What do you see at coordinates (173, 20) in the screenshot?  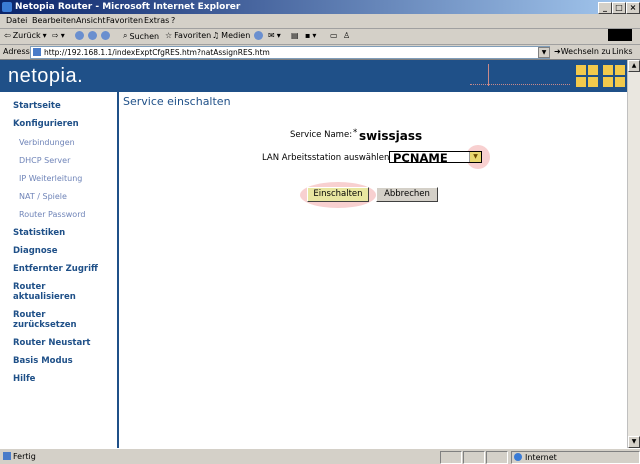 I see `menu-help: ?` at bounding box center [173, 20].